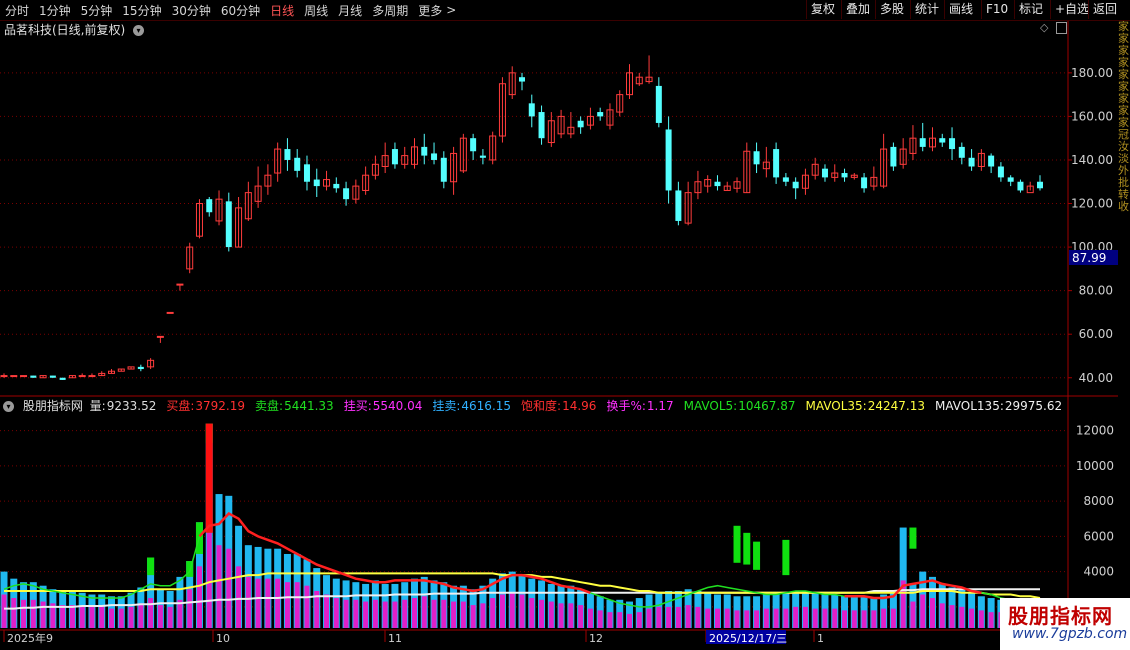 The height and width of the screenshot is (650, 1130). Describe the element at coordinates (822, 9) in the screenshot. I see `toolbar-button: 复权` at that location.